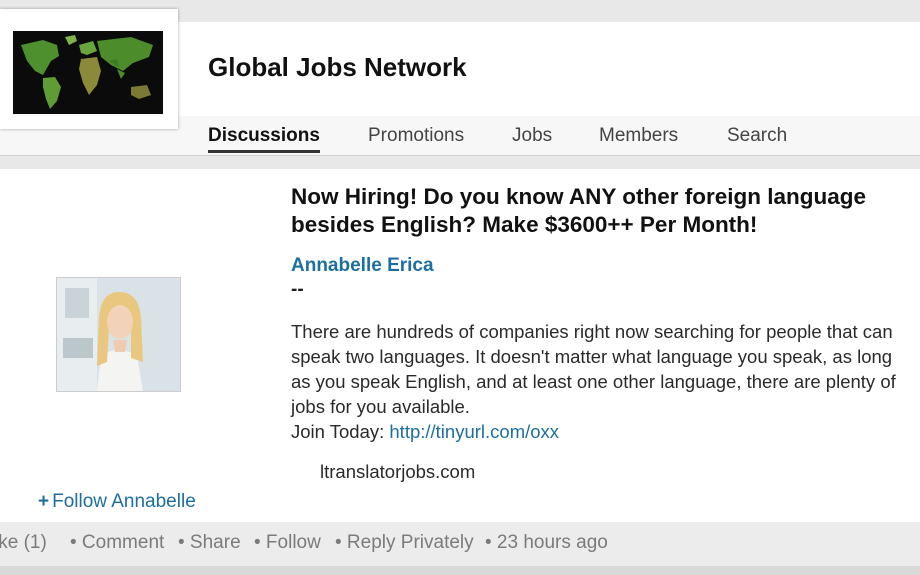 Image resolution: width=920 pixels, height=575 pixels. I want to click on follow-author-button: + Follow Annabelle, so click(117, 502).